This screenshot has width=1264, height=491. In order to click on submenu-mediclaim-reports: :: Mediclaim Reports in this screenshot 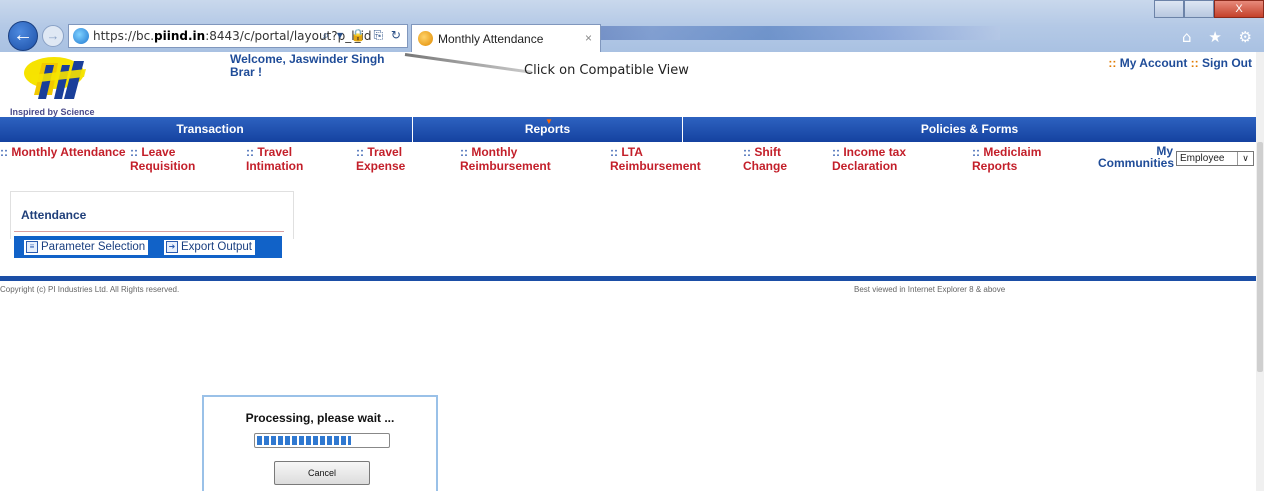, I will do `click(1022, 159)`.